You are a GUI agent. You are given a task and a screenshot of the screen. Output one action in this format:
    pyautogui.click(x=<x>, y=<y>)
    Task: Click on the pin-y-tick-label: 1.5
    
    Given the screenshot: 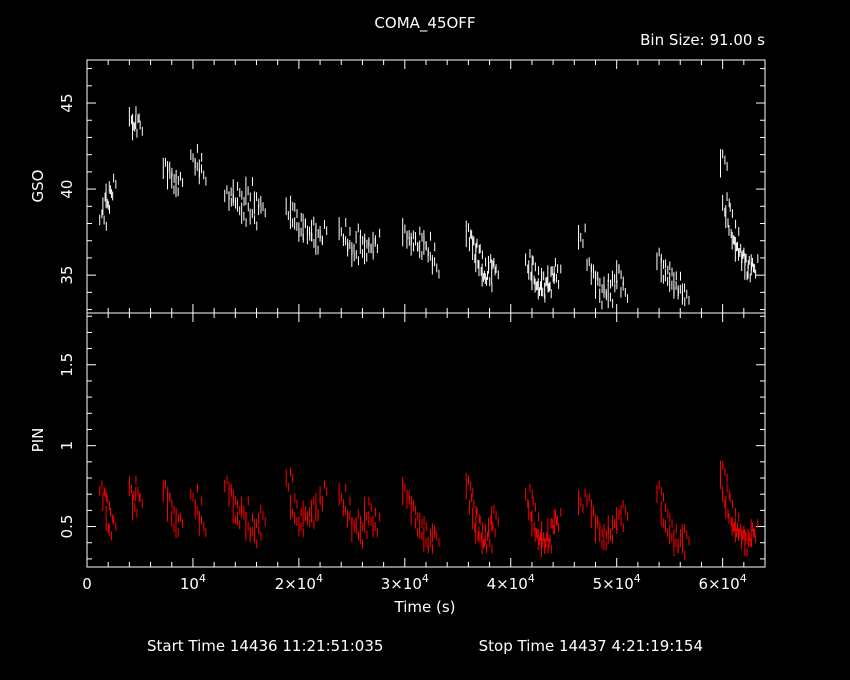 What is the action you would take?
    pyautogui.click(x=67, y=365)
    